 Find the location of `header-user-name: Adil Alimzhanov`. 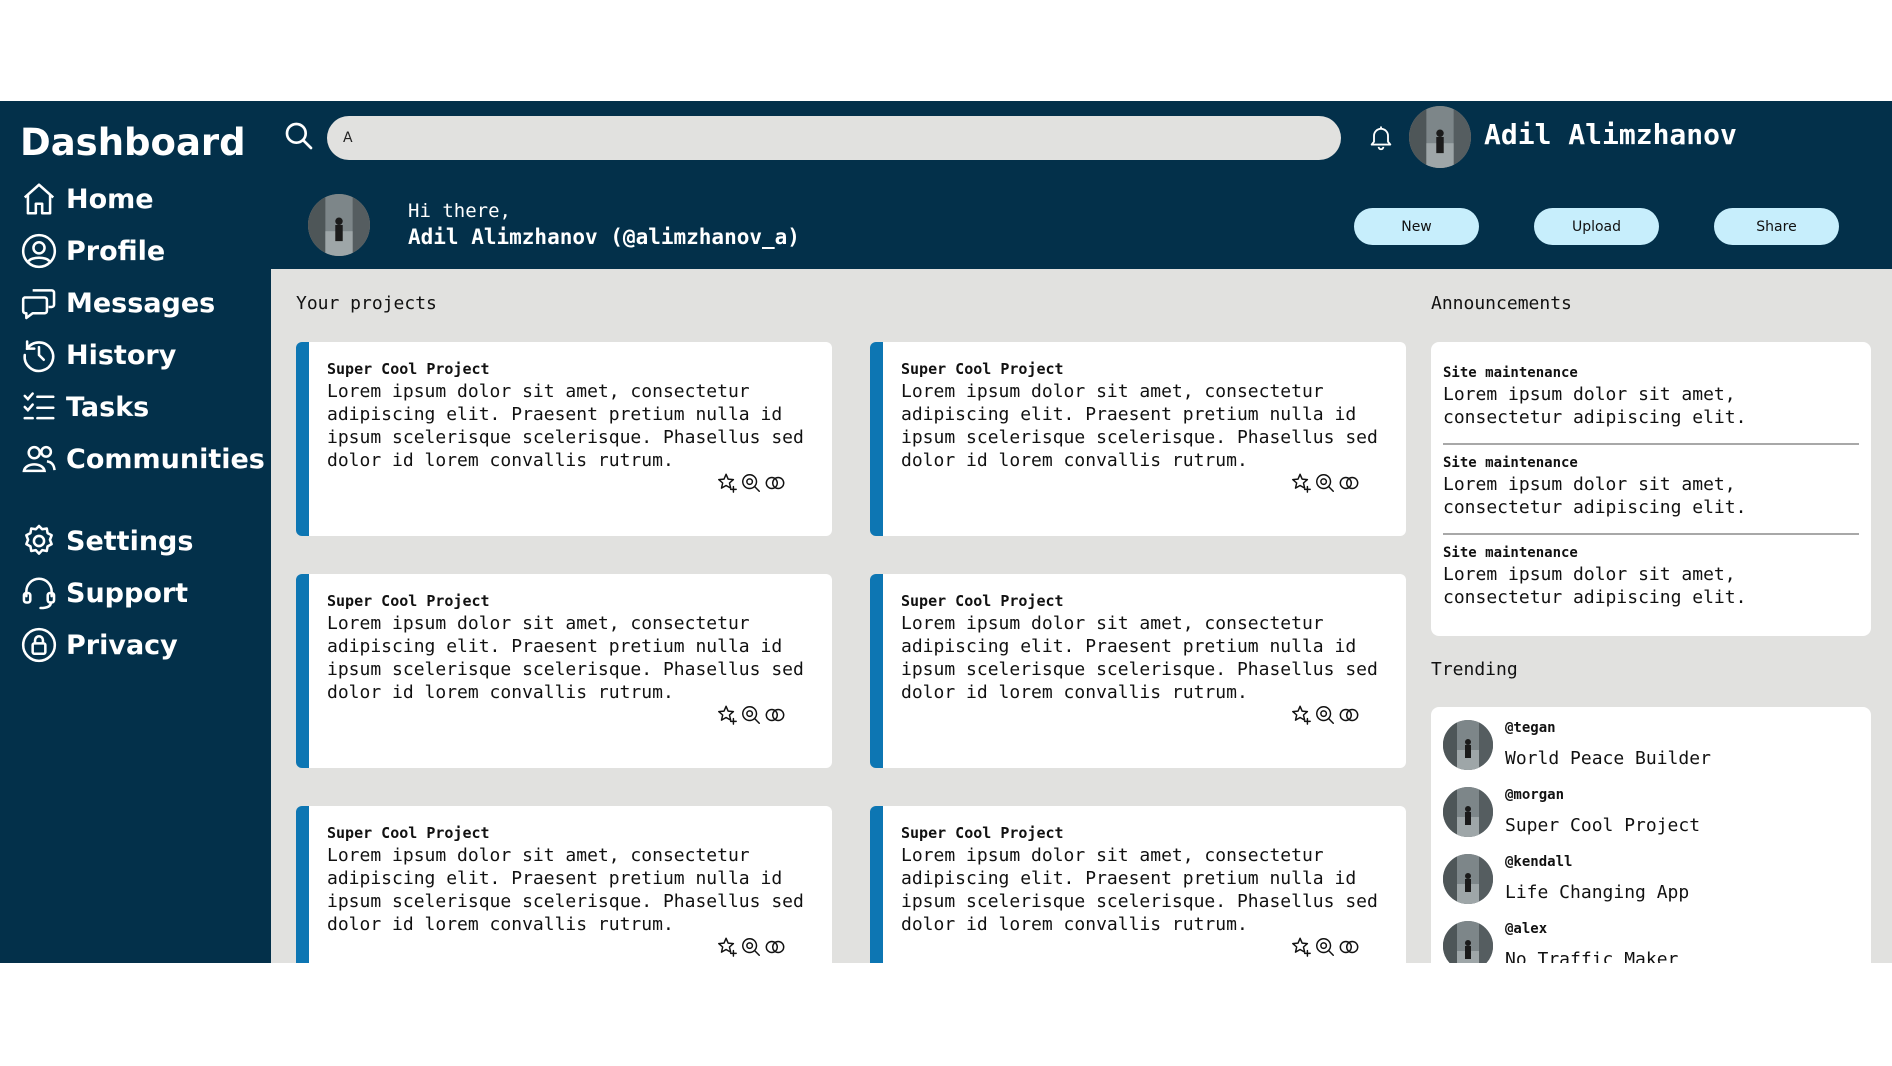

header-user-name: Adil Alimzhanov is located at coordinates (1610, 134).